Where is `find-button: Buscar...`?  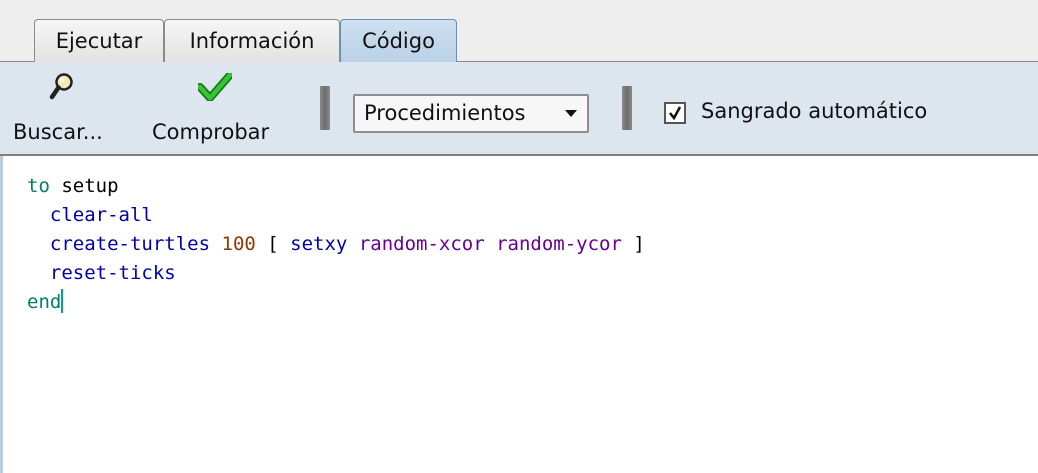
find-button: Buscar... is located at coordinates (69, 108).